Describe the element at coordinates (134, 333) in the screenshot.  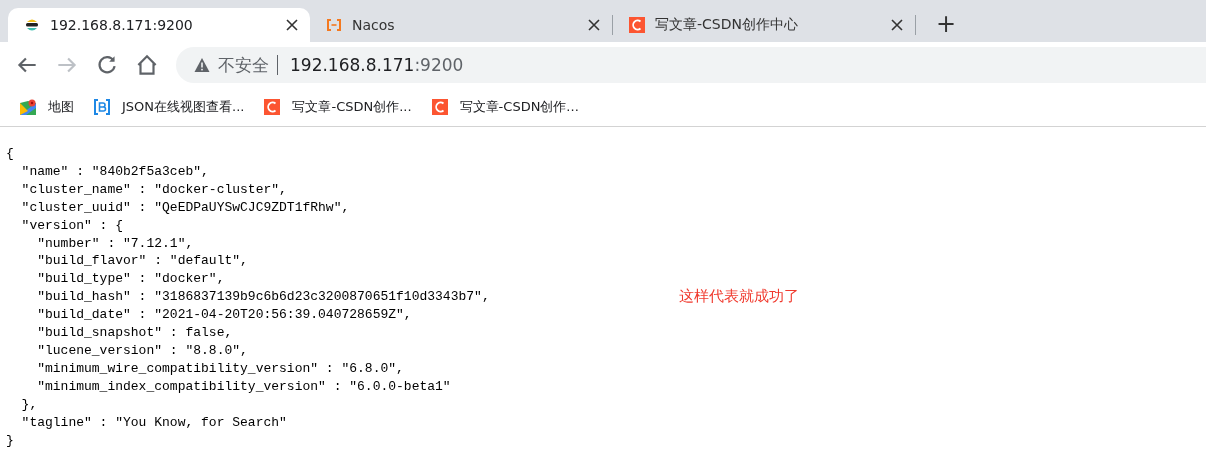
I see `json-line: "build_snapshot" : false,` at that location.